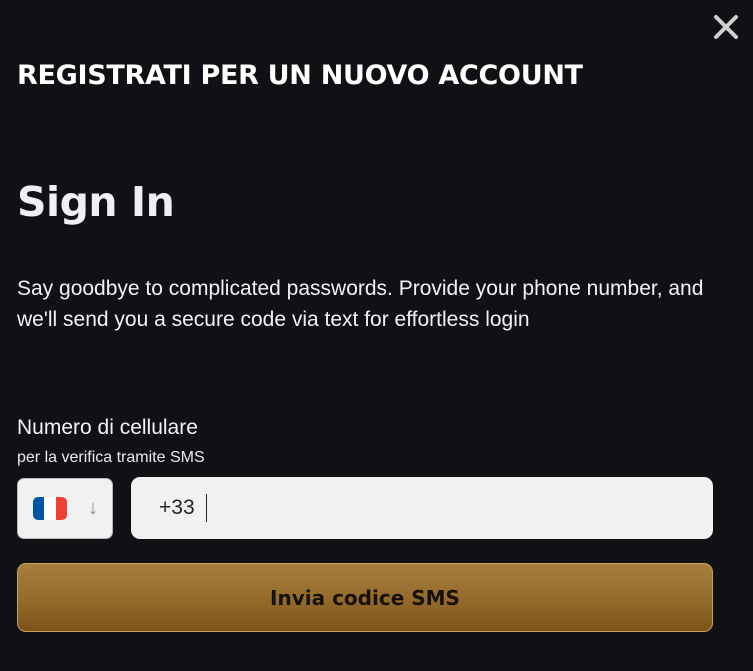  I want to click on close-button, so click(726, 27).